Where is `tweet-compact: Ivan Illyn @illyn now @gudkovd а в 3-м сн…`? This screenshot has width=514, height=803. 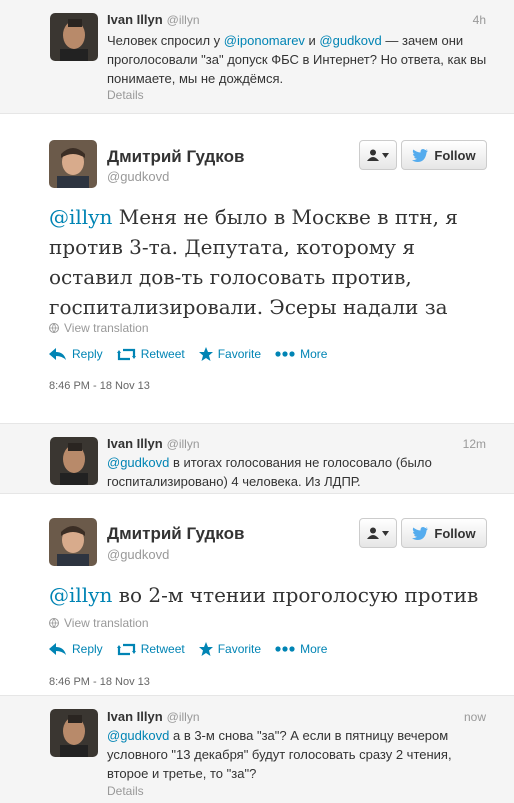 tweet-compact: Ivan Illyn @illyn now @gudkovd а в 3-м сн… is located at coordinates (257, 749).